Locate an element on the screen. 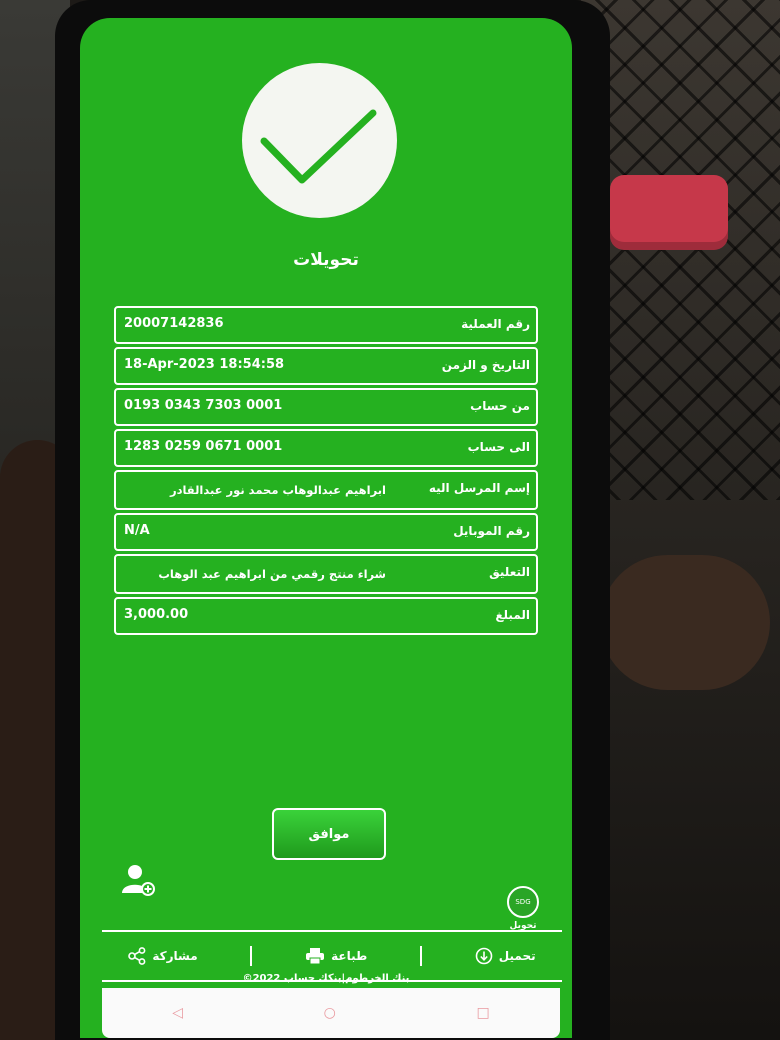 The height and width of the screenshot is (1040, 780). nav-recents-icon: □ is located at coordinates (482, 1013).